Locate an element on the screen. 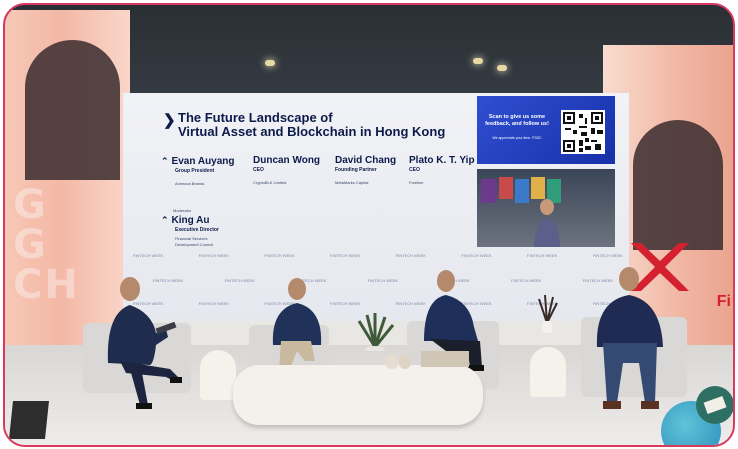 This screenshot has height=449, width=738. moderator-name: King Au is located at coordinates (190, 220).